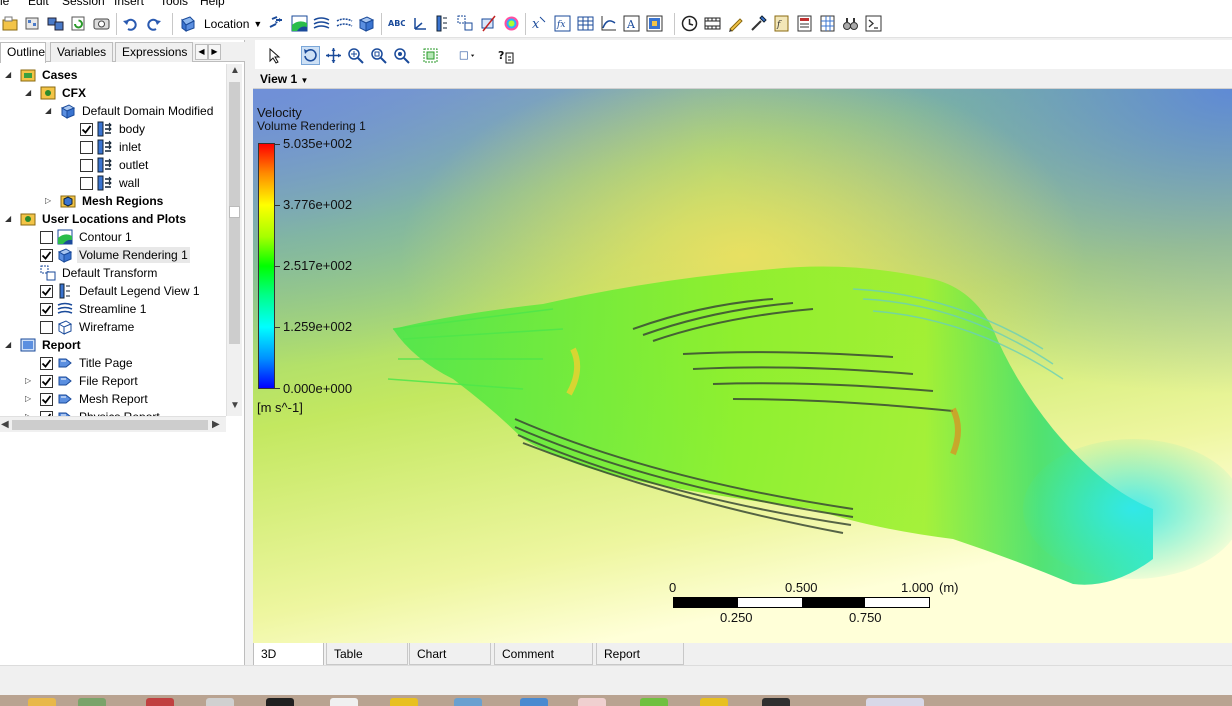 The width and height of the screenshot is (1232, 706). What do you see at coordinates (110, 425) in the screenshot?
I see `scroll-thumb-horizontal` at bounding box center [110, 425].